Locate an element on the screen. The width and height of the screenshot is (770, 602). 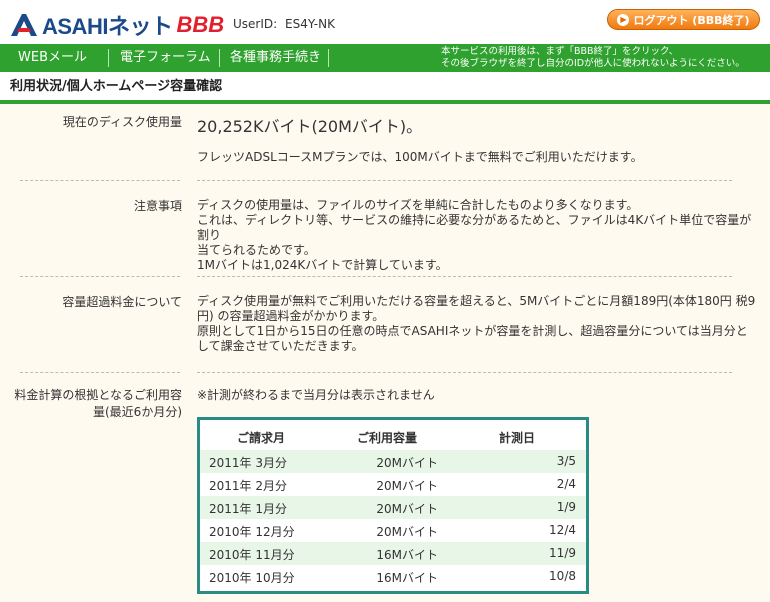
usage-notice-line1: 本サービスの利用後は、まず「BBB終了」をクリック、 is located at coordinates (560, 51).